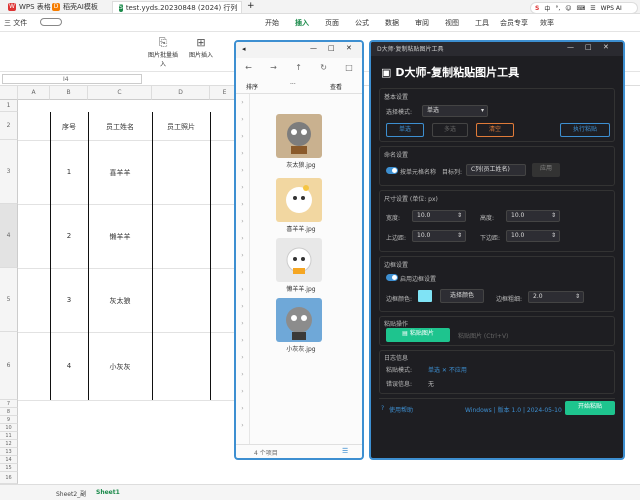  Describe the element at coordinates (181, 93) in the screenshot. I see `column-header: D` at that location.